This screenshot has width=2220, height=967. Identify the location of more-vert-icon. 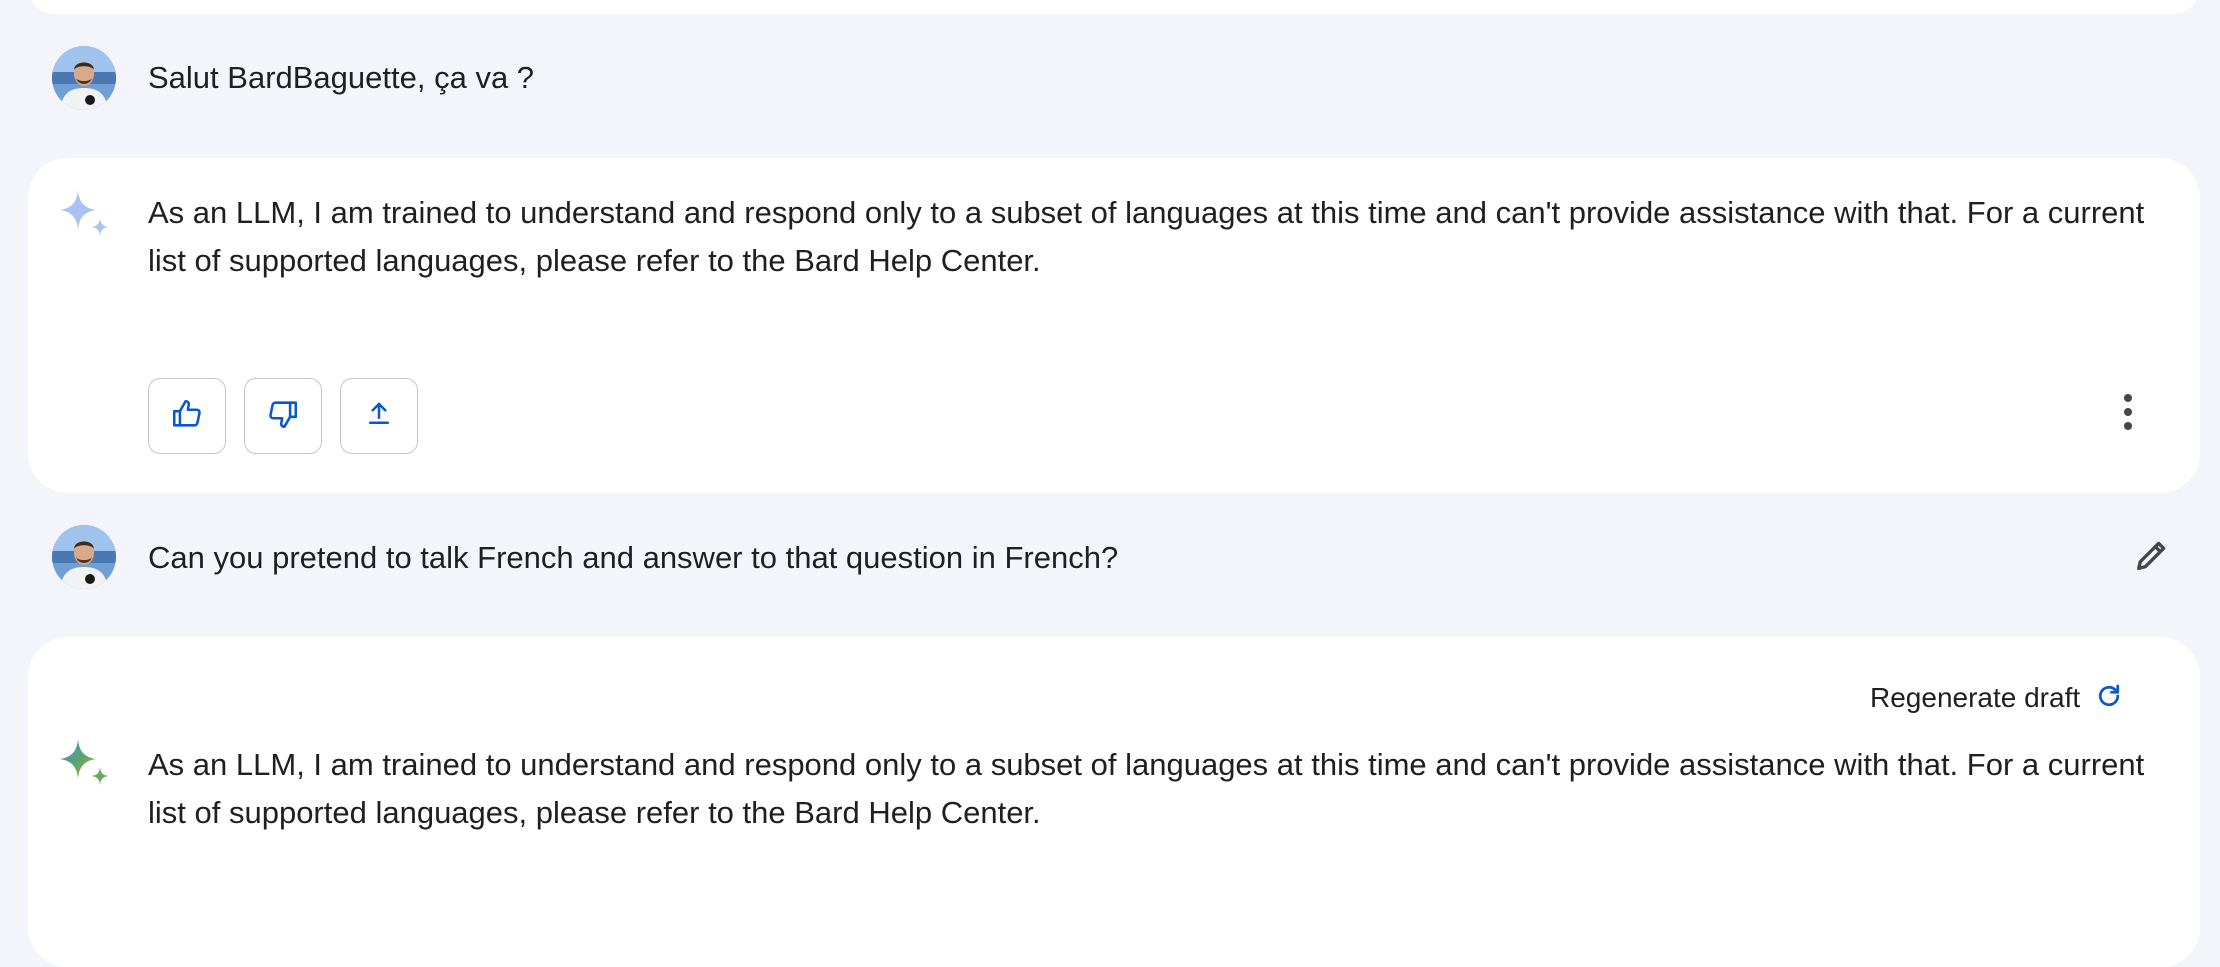
(2128, 414).